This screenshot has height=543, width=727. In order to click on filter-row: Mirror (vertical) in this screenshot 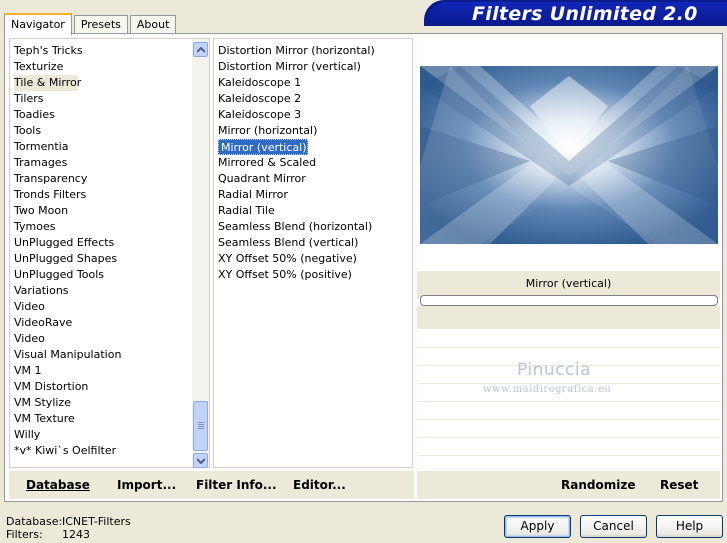, I will do `click(296, 147)`.